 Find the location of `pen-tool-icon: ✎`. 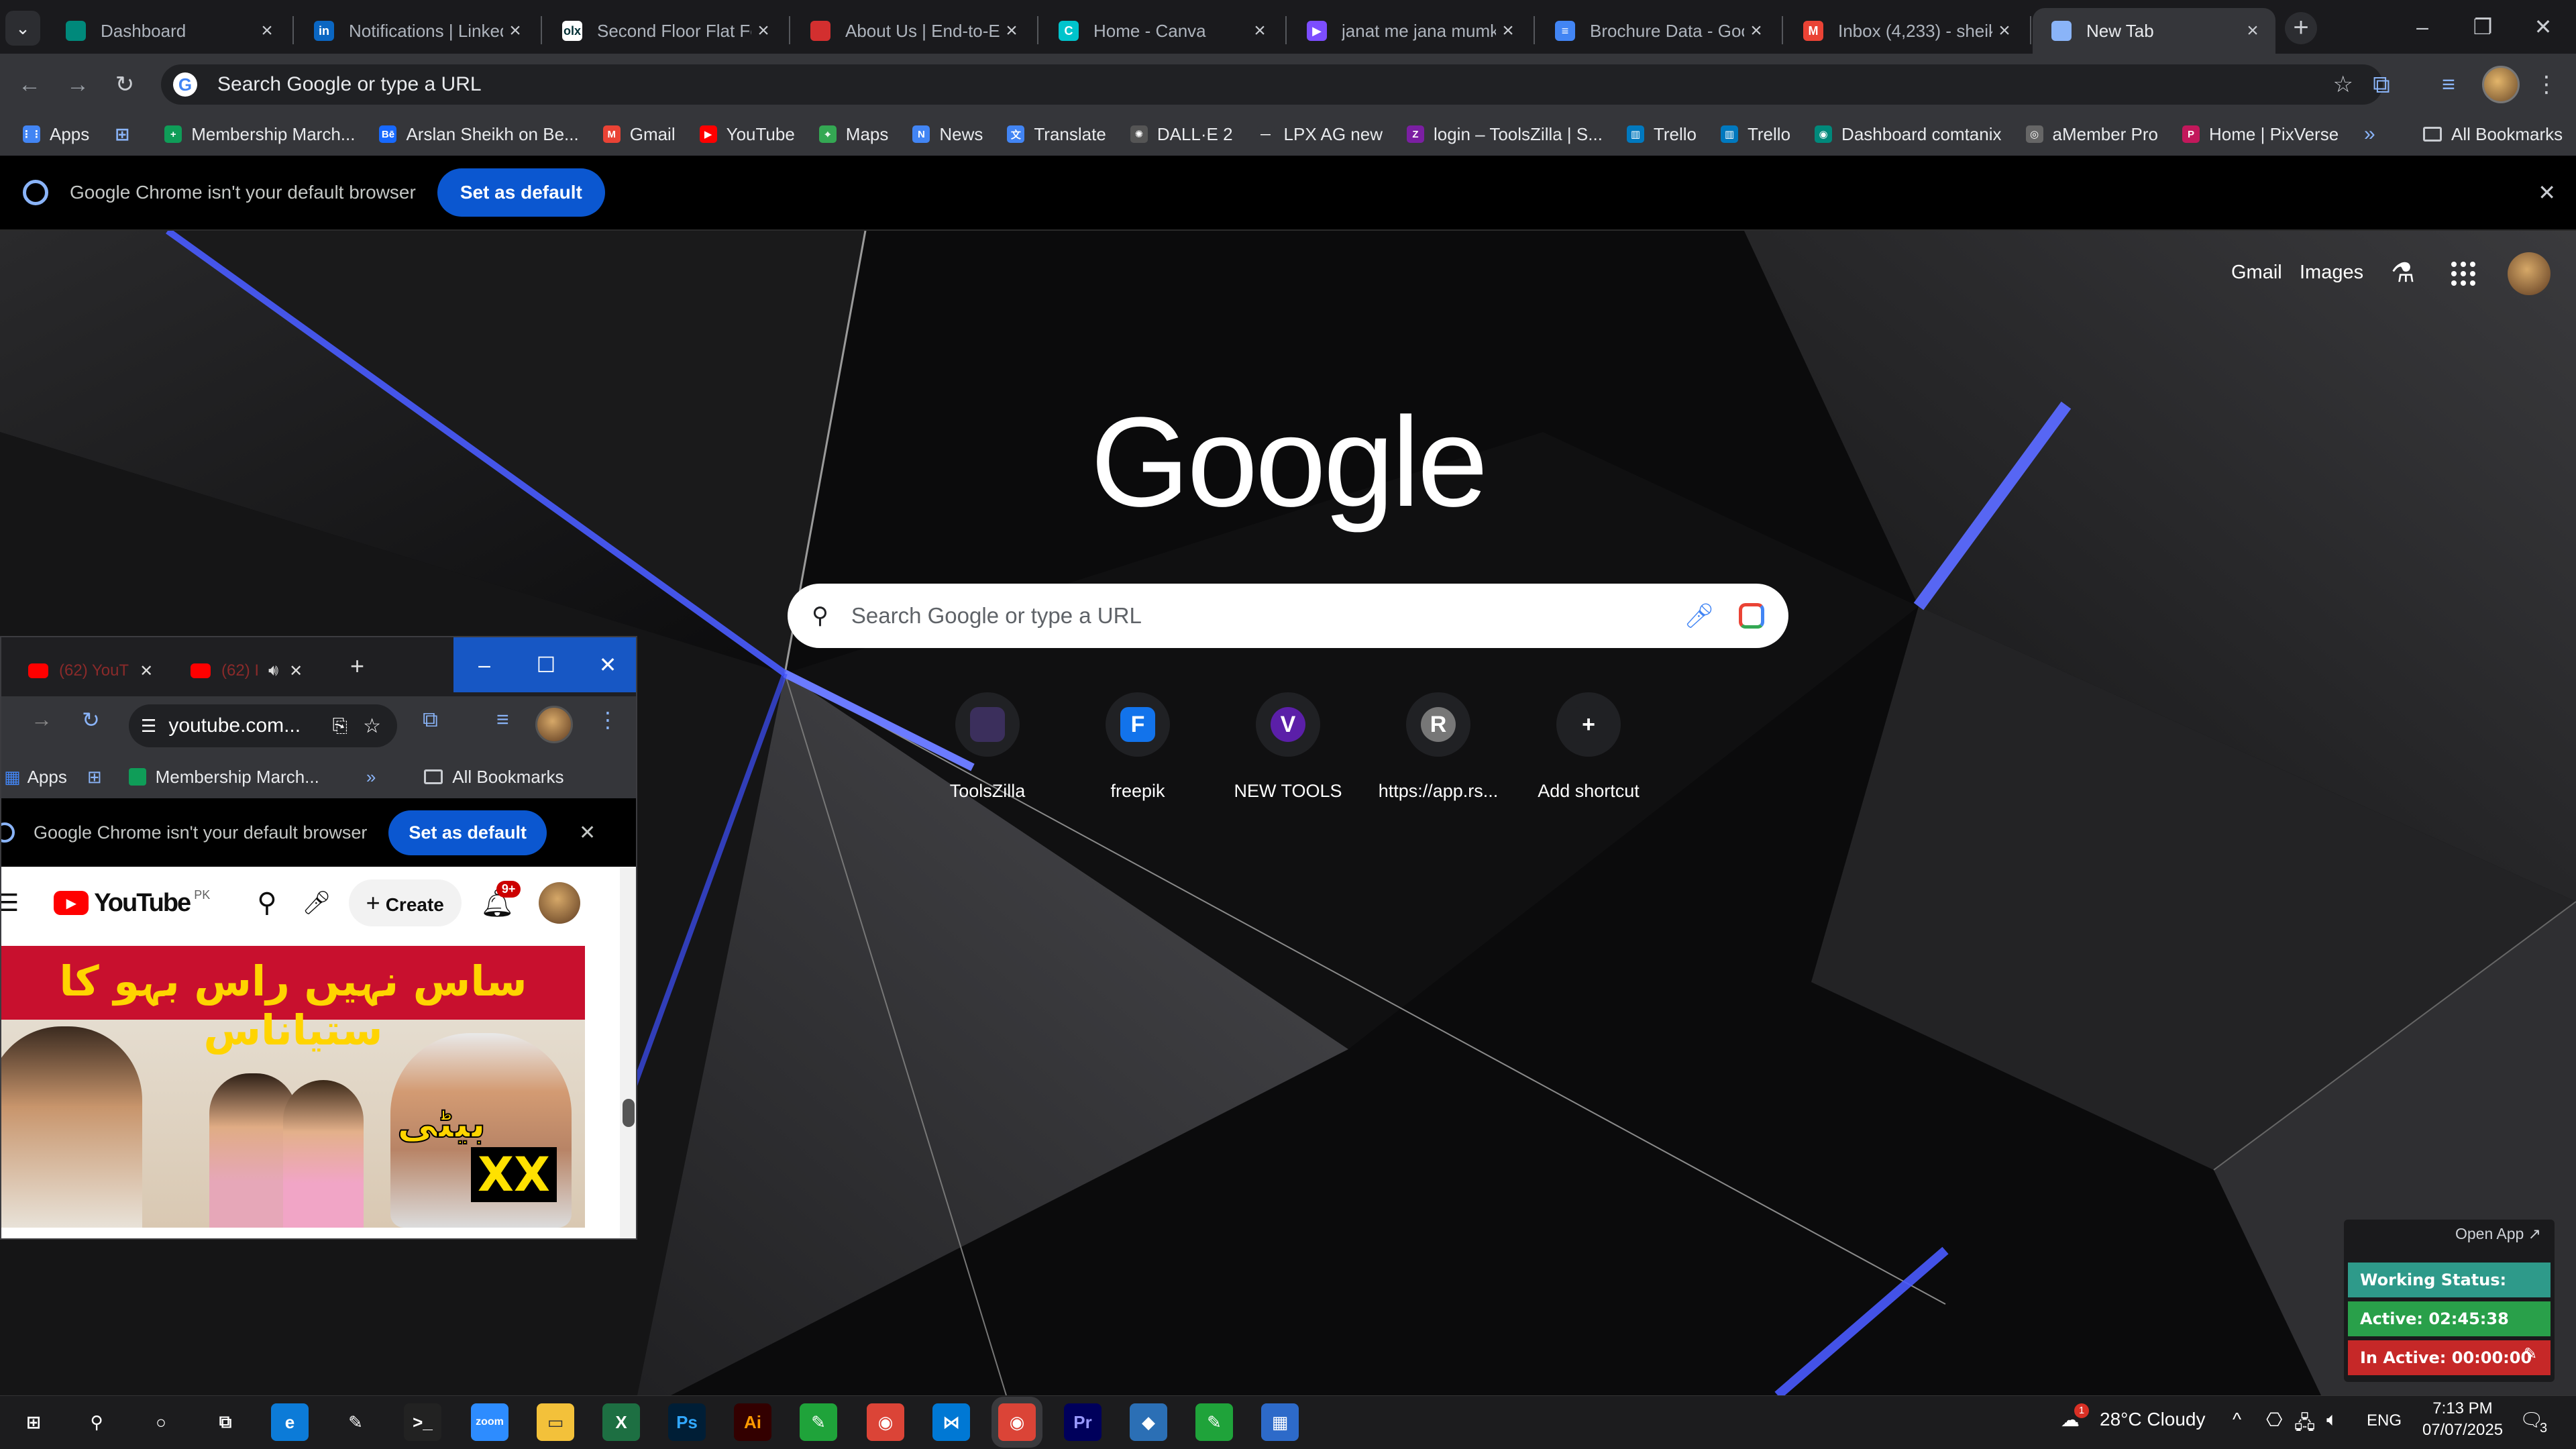

pen-tool-icon: ✎ is located at coordinates (355, 1422).